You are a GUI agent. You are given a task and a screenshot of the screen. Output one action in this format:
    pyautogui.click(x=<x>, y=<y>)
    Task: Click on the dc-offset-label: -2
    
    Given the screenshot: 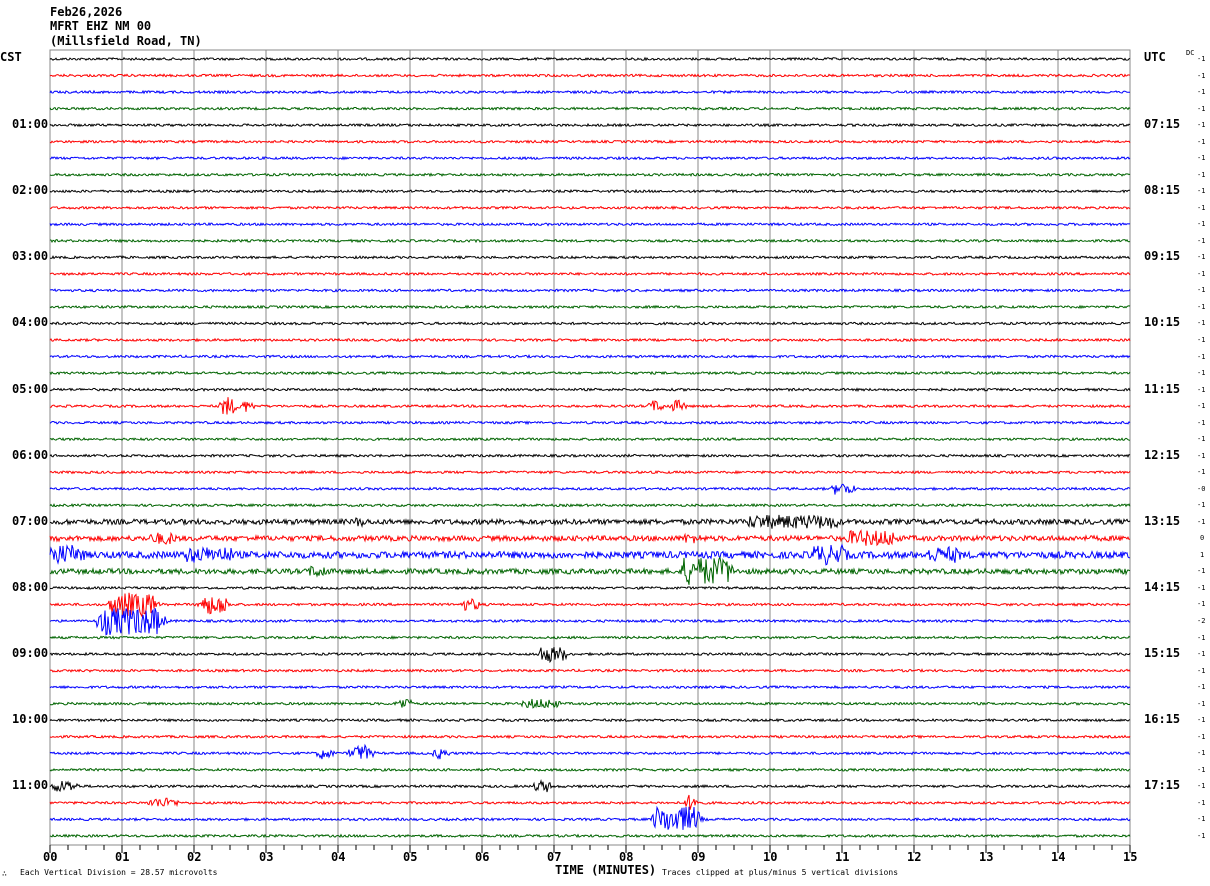 What is the action you would take?
    pyautogui.click(x=1201, y=621)
    